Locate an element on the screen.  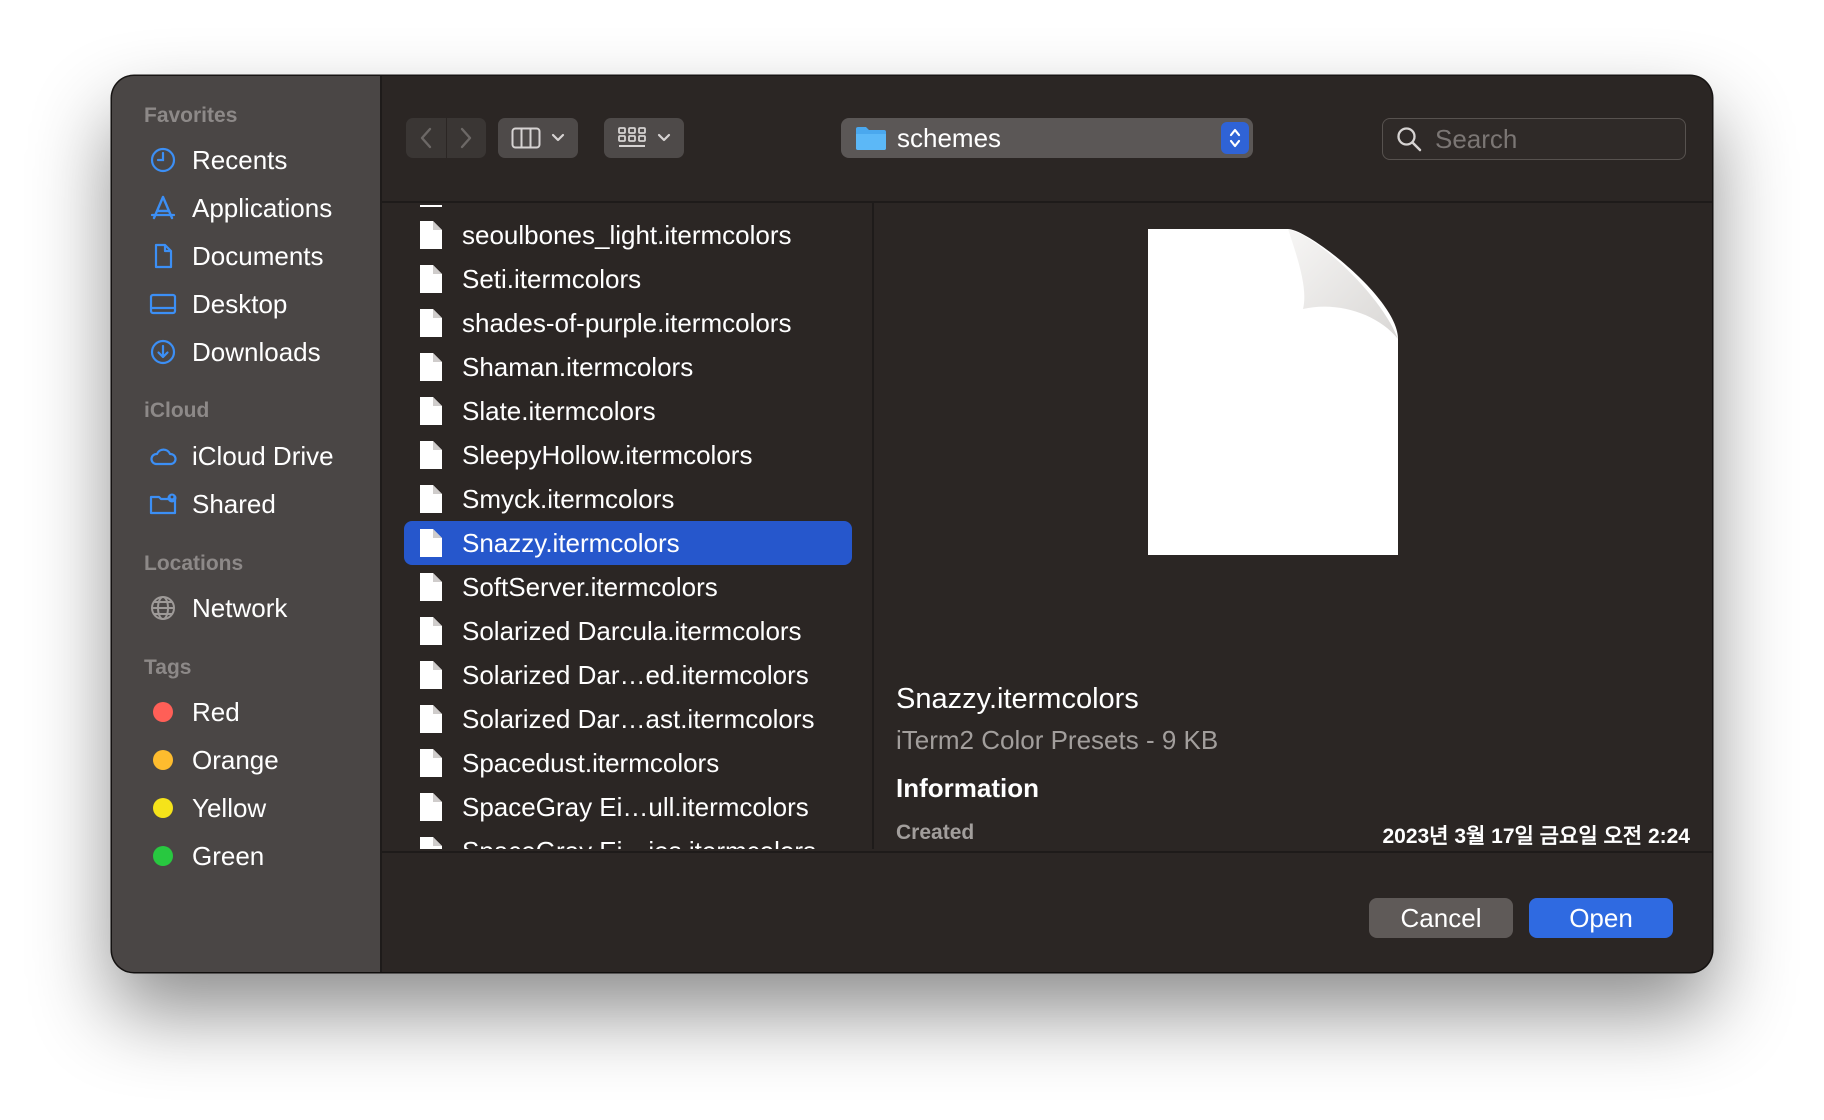
file-row: Seti.itermcolors is located at coordinates (628, 279).